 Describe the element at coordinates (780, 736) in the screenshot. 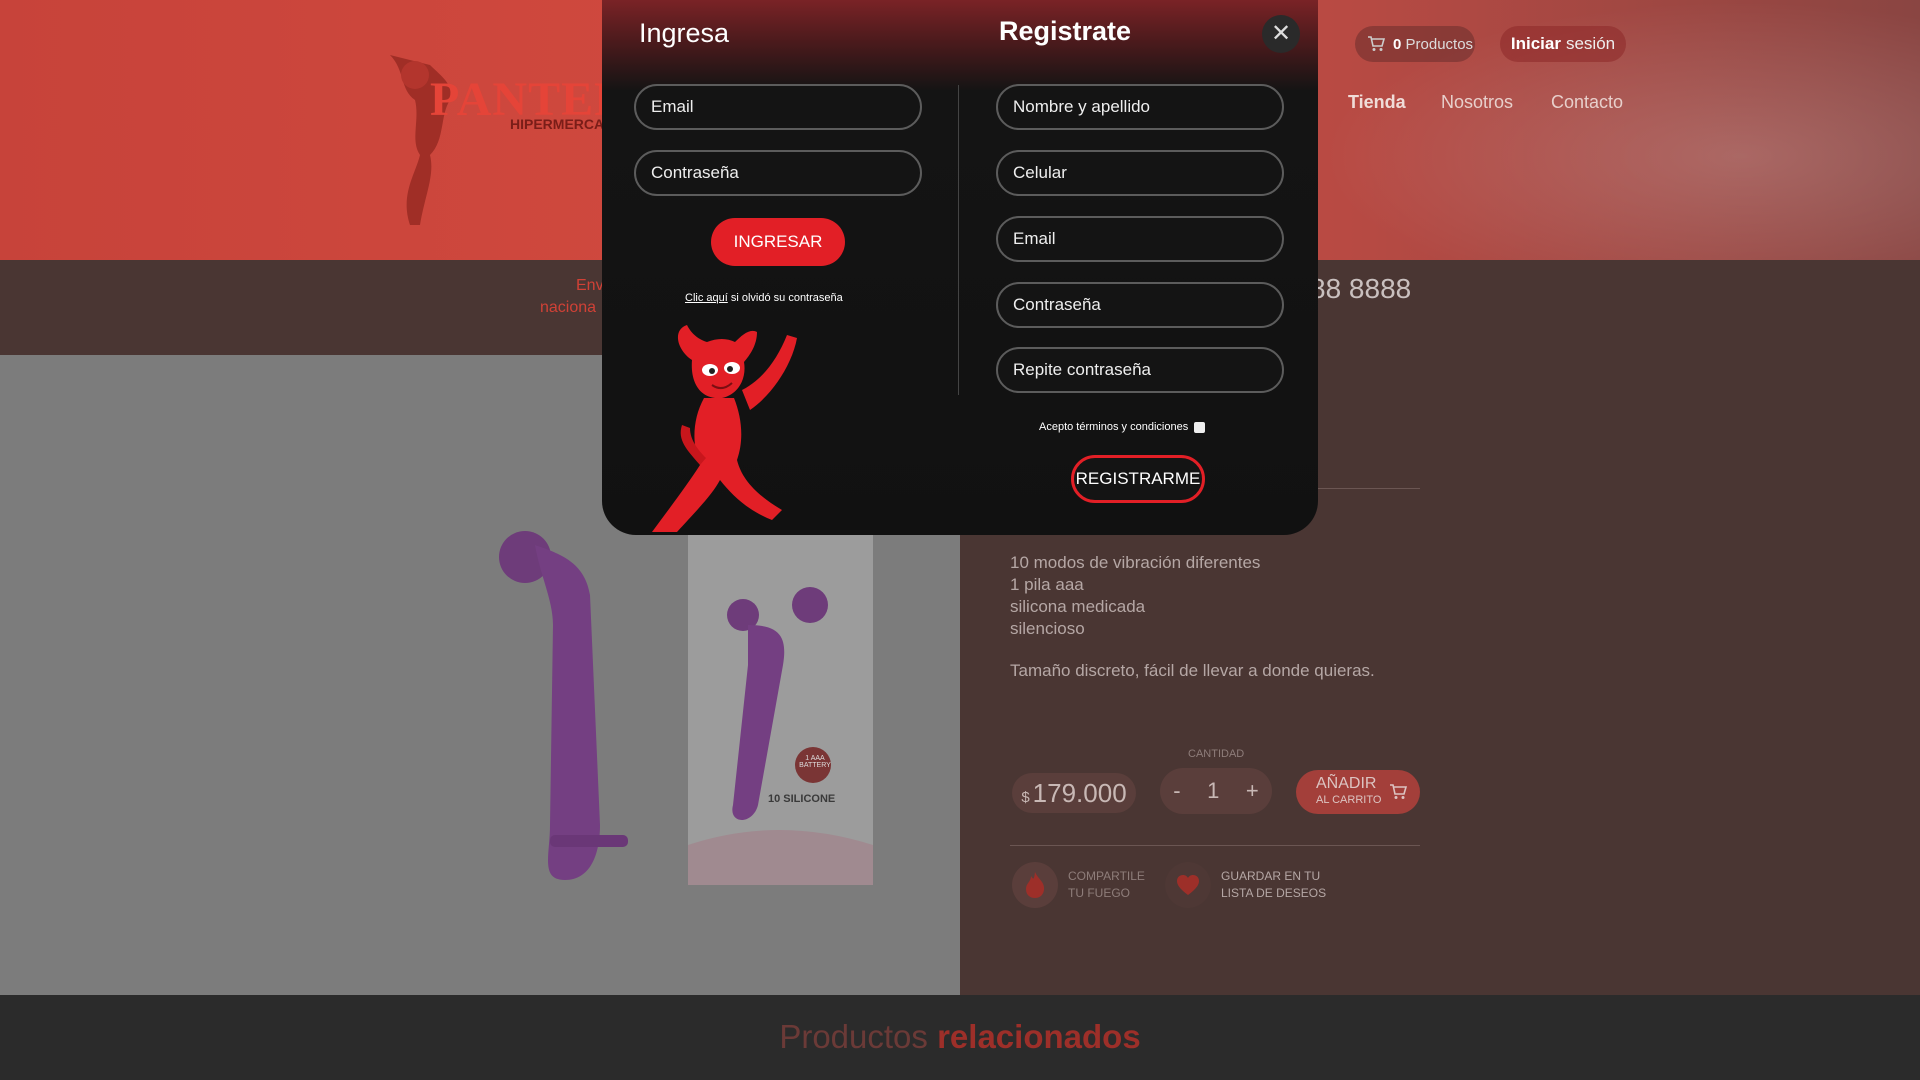

I see `box-graphic-icon` at that location.